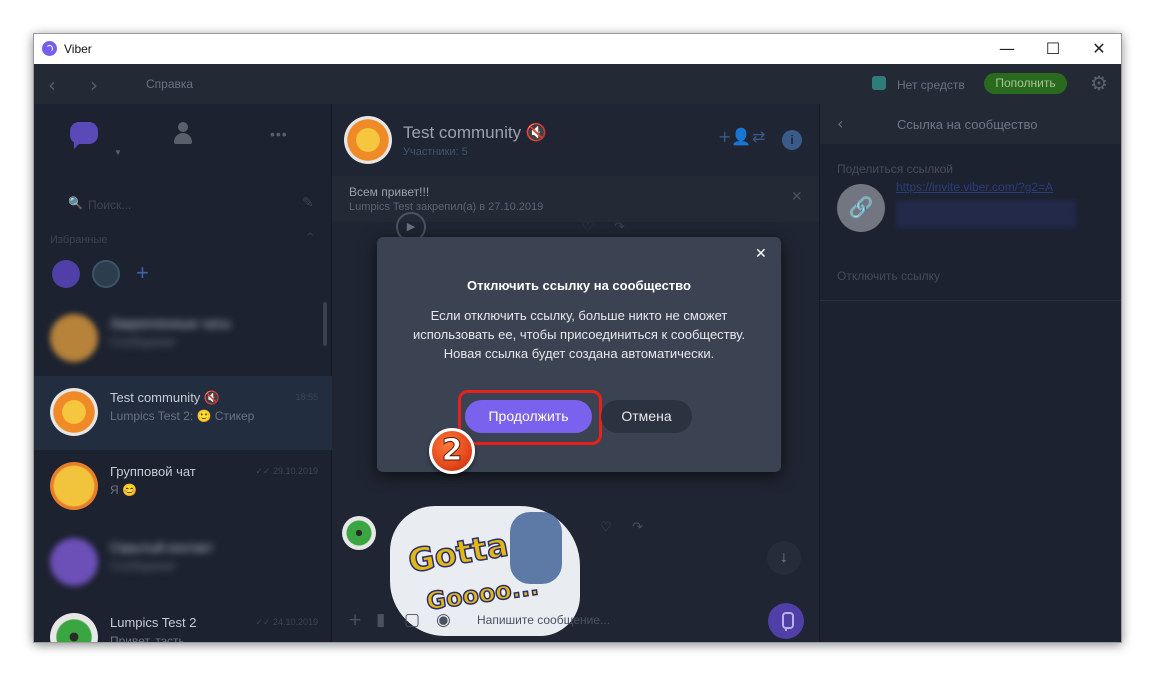 The height and width of the screenshot is (676, 1155). I want to click on maximize-button: ☐, so click(1053, 49).